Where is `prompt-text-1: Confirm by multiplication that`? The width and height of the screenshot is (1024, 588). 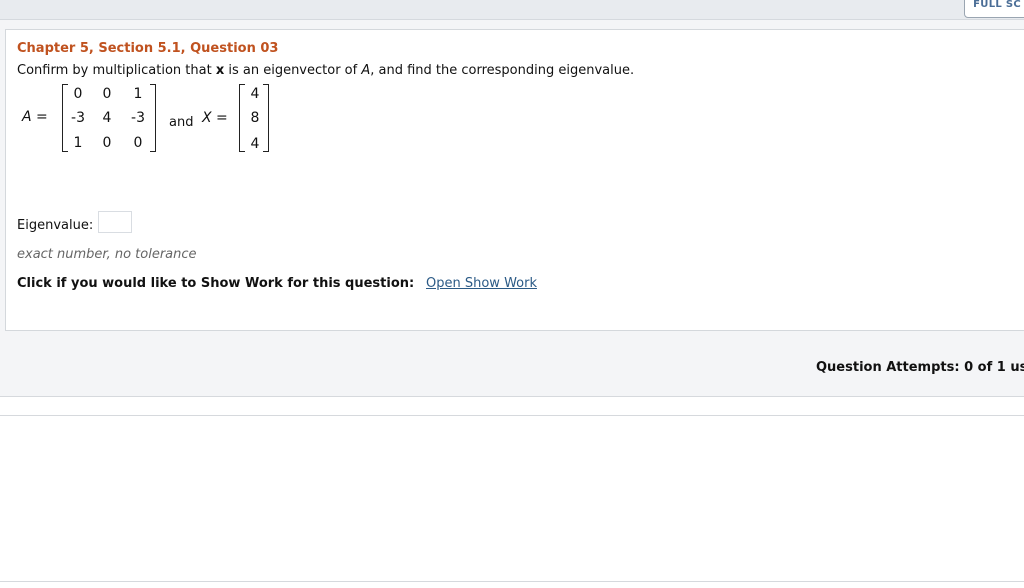
prompt-text-1: Confirm by multiplication that is located at coordinates (116, 70).